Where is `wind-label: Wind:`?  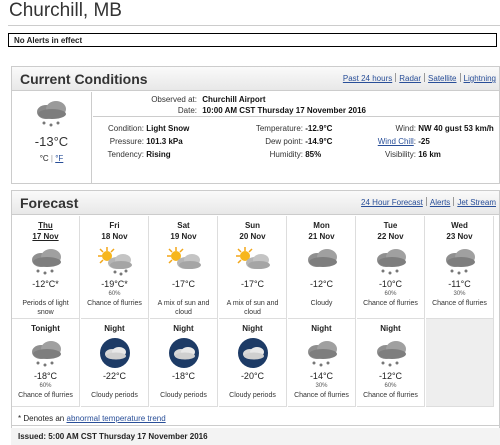
wind-label: Wind: is located at coordinates (405, 128).